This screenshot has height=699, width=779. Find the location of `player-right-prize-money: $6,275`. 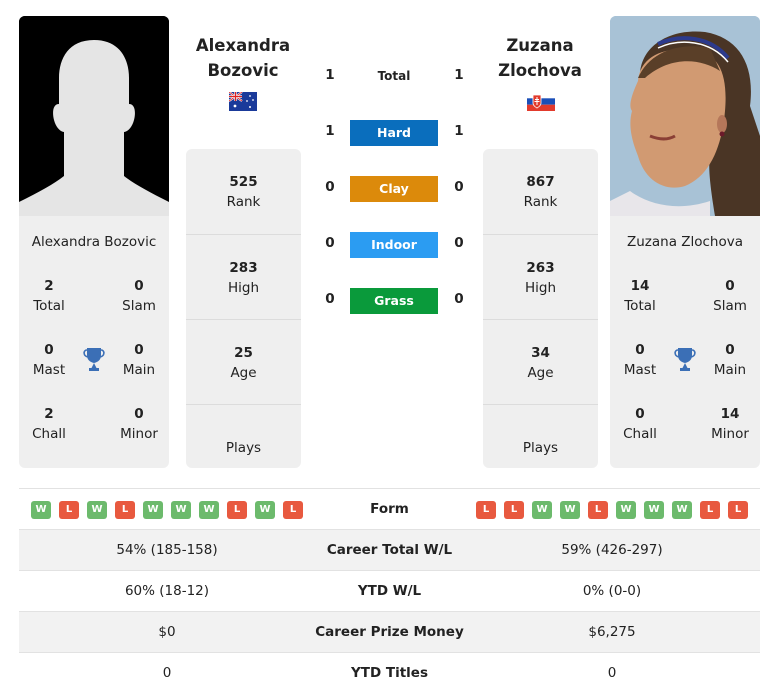

player-right-prize-money: $6,275 is located at coordinates (612, 632).